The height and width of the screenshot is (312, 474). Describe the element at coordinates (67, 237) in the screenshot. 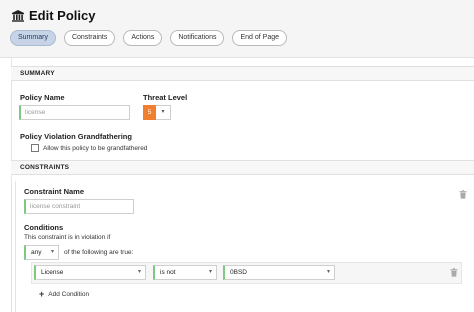

I see `violation-intro-text: This constraint is in violation if` at that location.